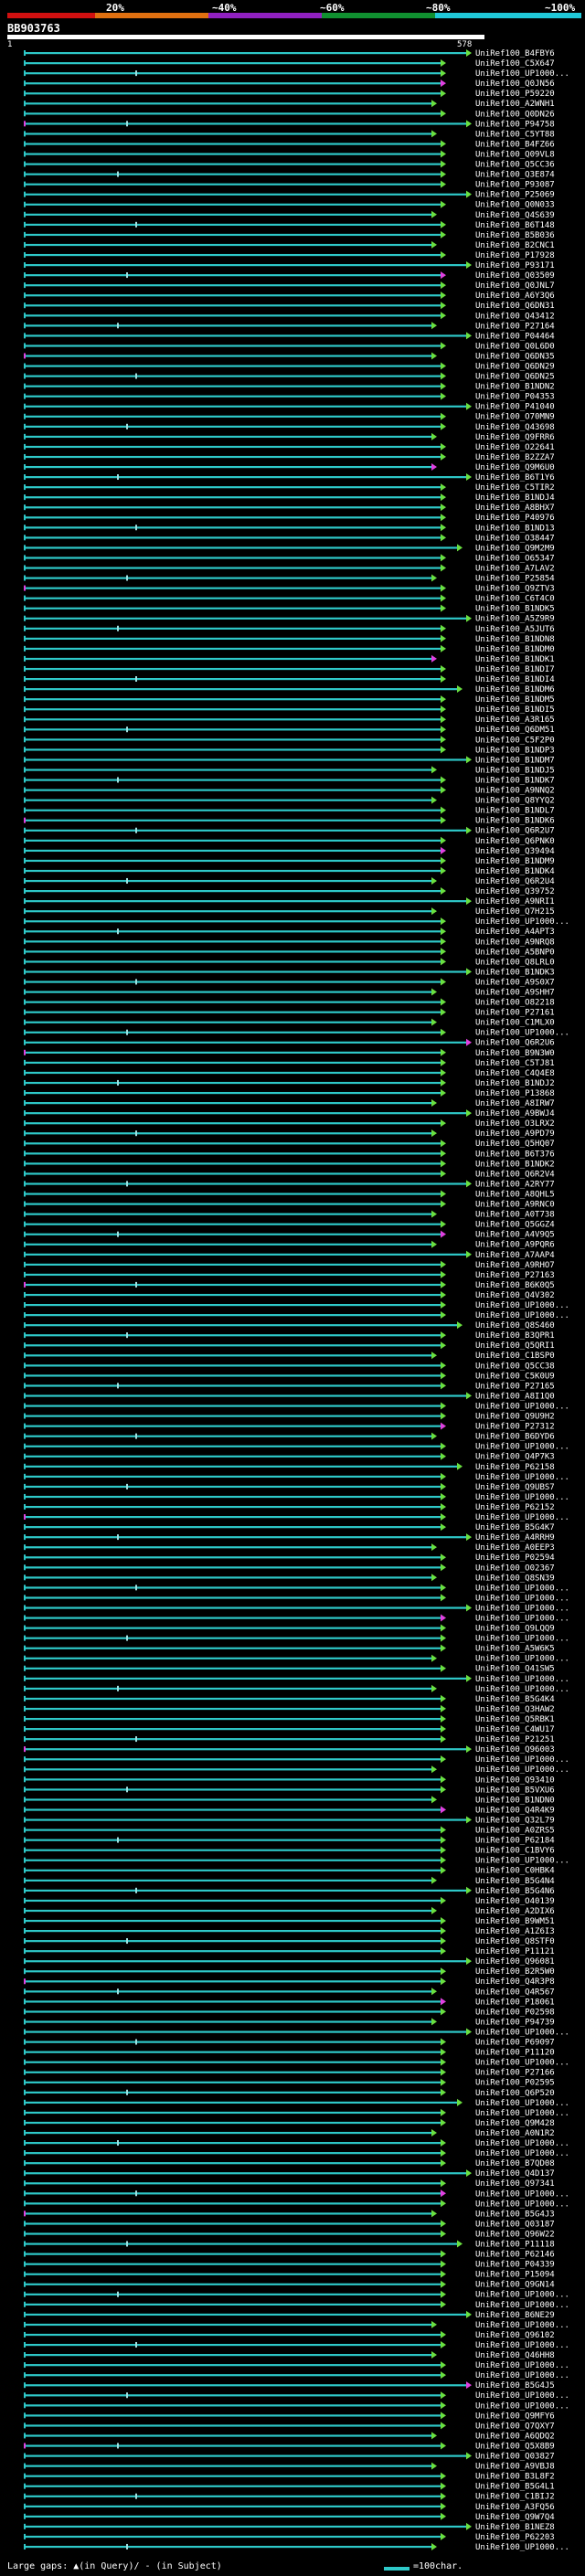  I want to click on hit-label: UniRef100_Q96W22, so click(515, 2234).